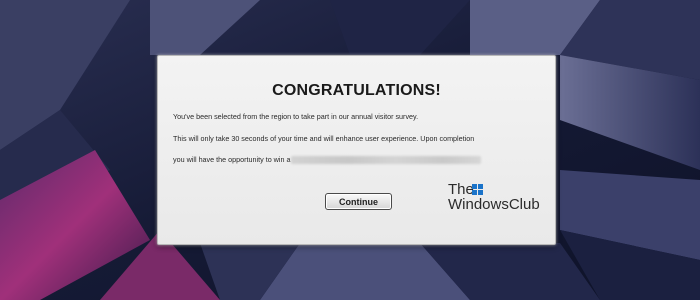 This screenshot has height=300, width=700. I want to click on dialog-text-line-3: you will have the opportunity to win a, so click(327, 160).